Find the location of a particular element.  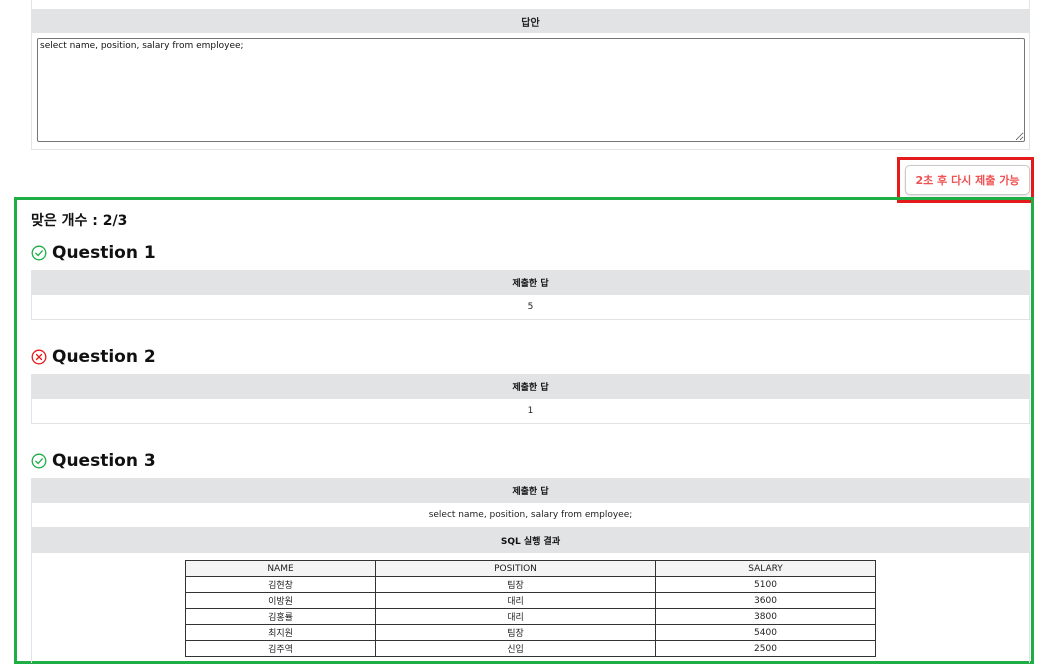

question-2-submitted-value: 1 is located at coordinates (530, 411).